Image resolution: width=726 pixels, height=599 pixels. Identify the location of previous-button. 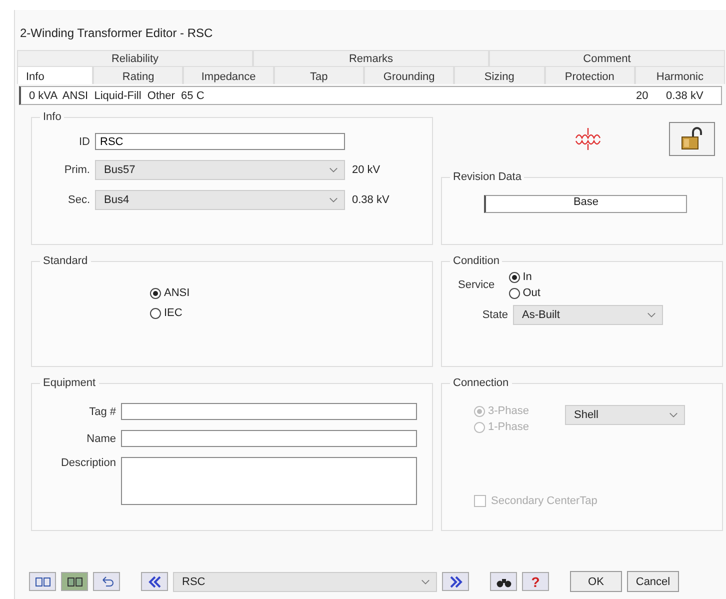
(154, 581).